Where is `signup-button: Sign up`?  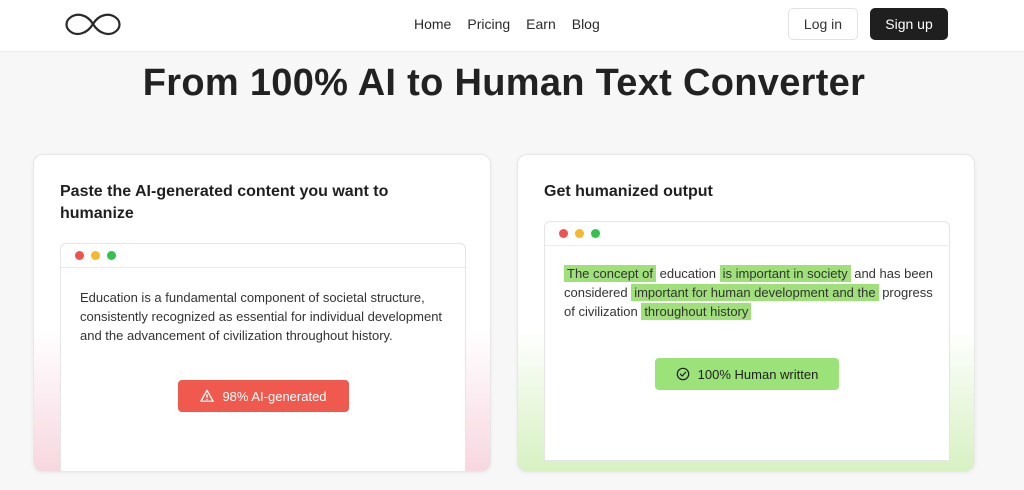 signup-button: Sign up is located at coordinates (909, 24).